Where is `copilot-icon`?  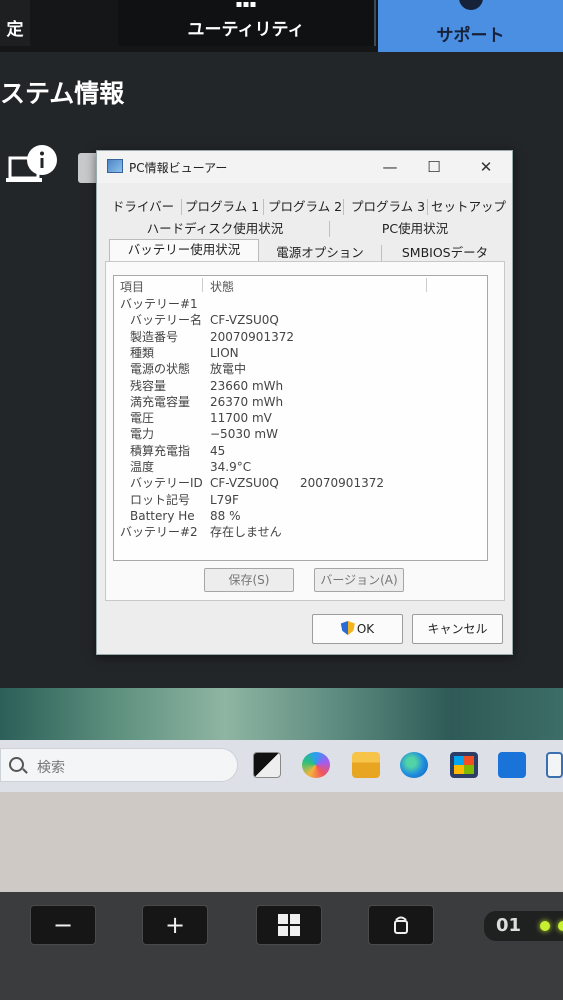 copilot-icon is located at coordinates (316, 765).